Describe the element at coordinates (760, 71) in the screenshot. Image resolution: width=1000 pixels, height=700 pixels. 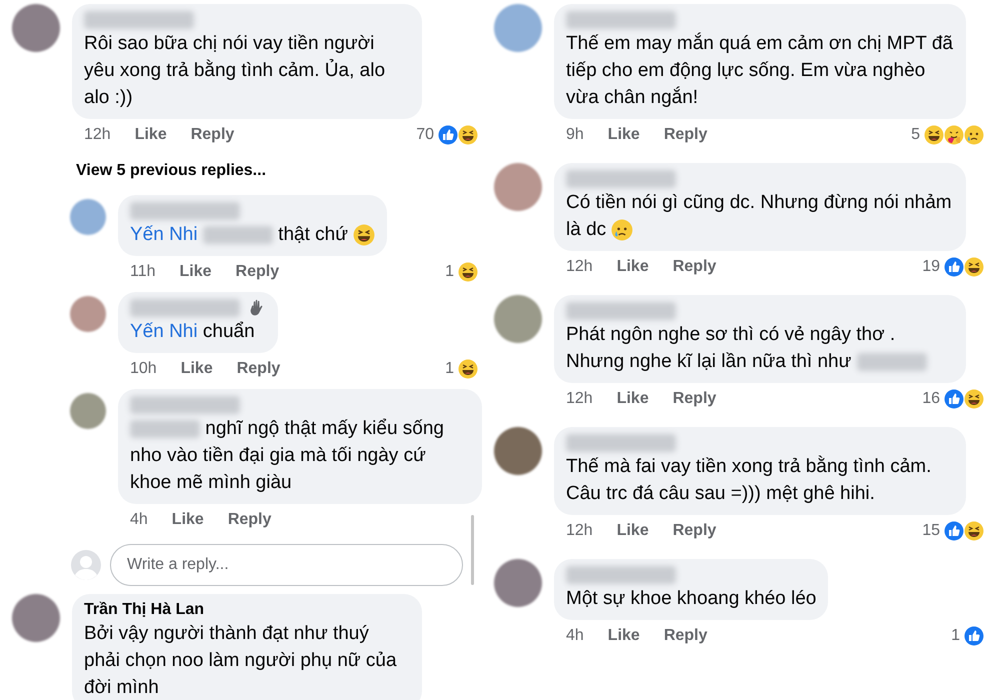
I see `comment-text: Thế em may mắn quá em cảm ơn chị MPT đã tiếp cho em động lực sống. Em vừa nghèo vừa chân ngắn!` at that location.